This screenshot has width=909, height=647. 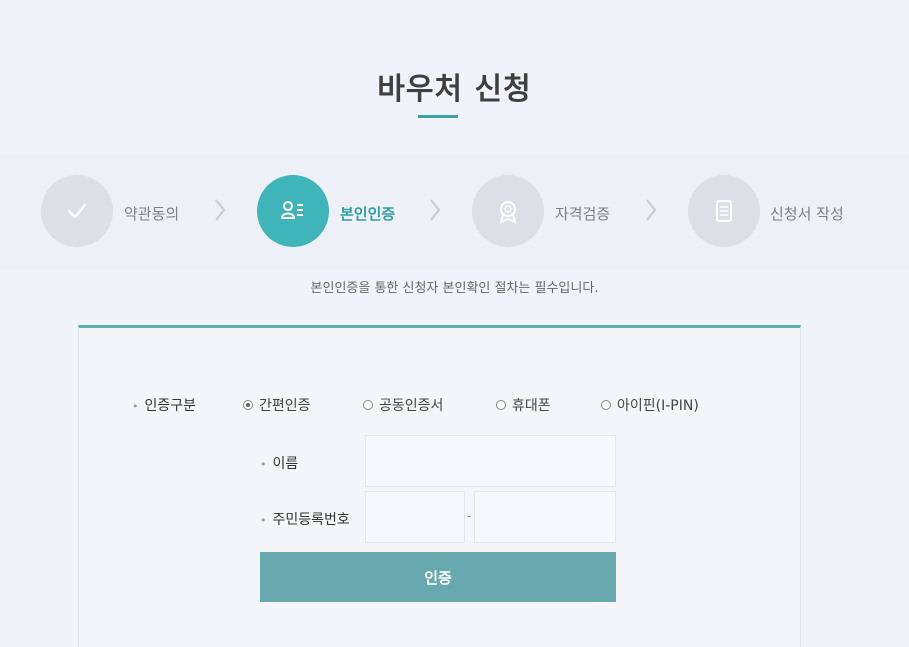 I want to click on step-4-circle, so click(x=724, y=211).